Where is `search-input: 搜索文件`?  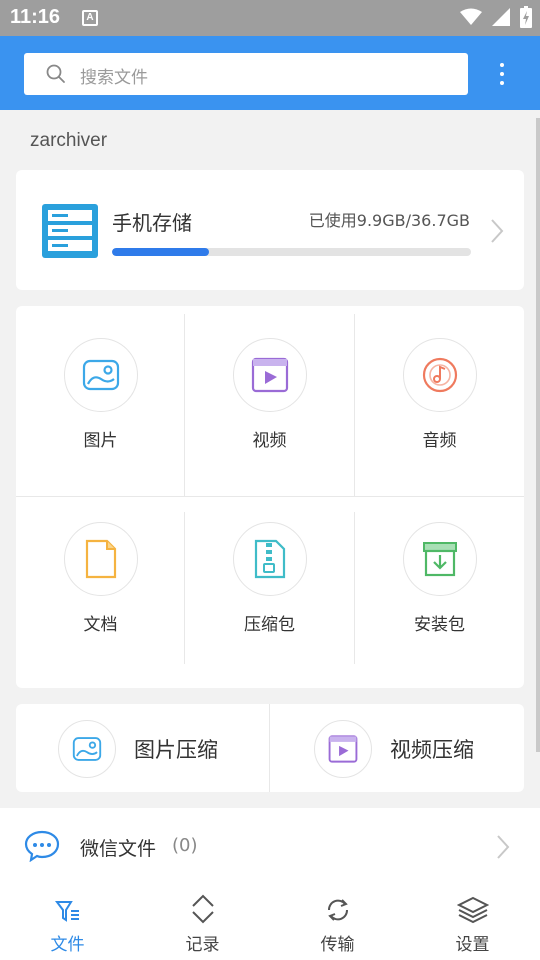 search-input: 搜索文件 is located at coordinates (246, 74).